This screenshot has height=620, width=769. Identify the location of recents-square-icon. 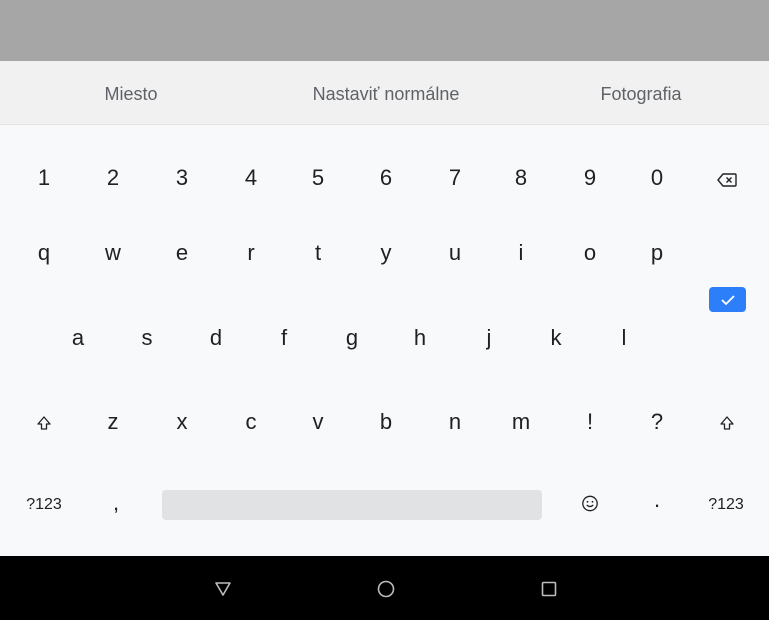
(549, 589).